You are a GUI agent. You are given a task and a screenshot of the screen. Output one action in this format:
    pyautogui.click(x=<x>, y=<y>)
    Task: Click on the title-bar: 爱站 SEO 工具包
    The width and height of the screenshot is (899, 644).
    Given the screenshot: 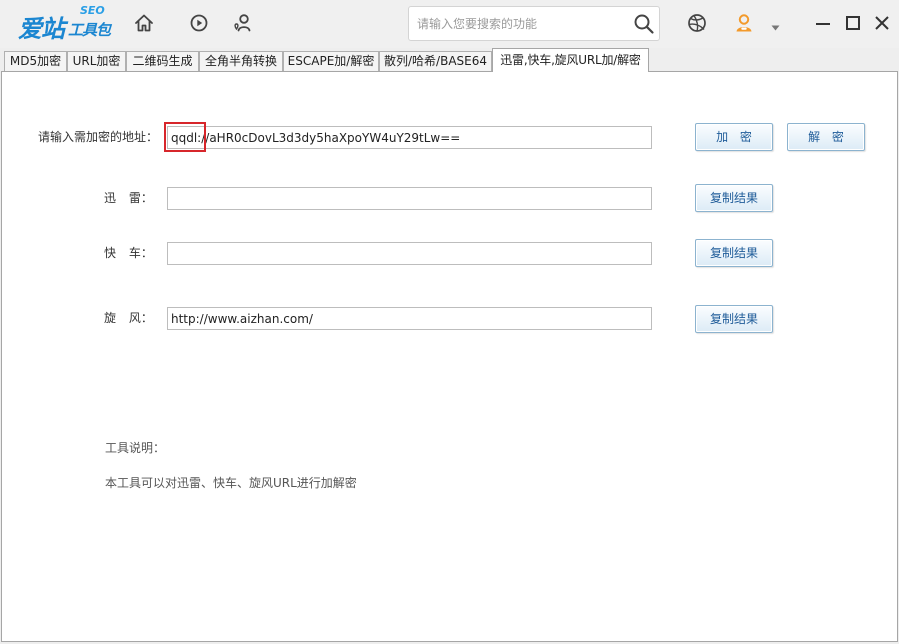 What is the action you would take?
    pyautogui.click(x=449, y=24)
    